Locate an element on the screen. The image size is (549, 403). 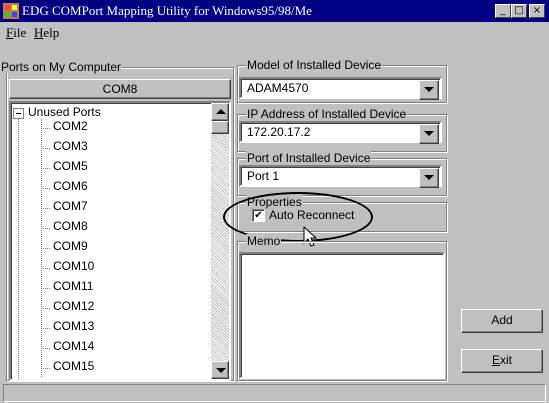
ip-group-label: IP Address of Installed Device is located at coordinates (327, 114).